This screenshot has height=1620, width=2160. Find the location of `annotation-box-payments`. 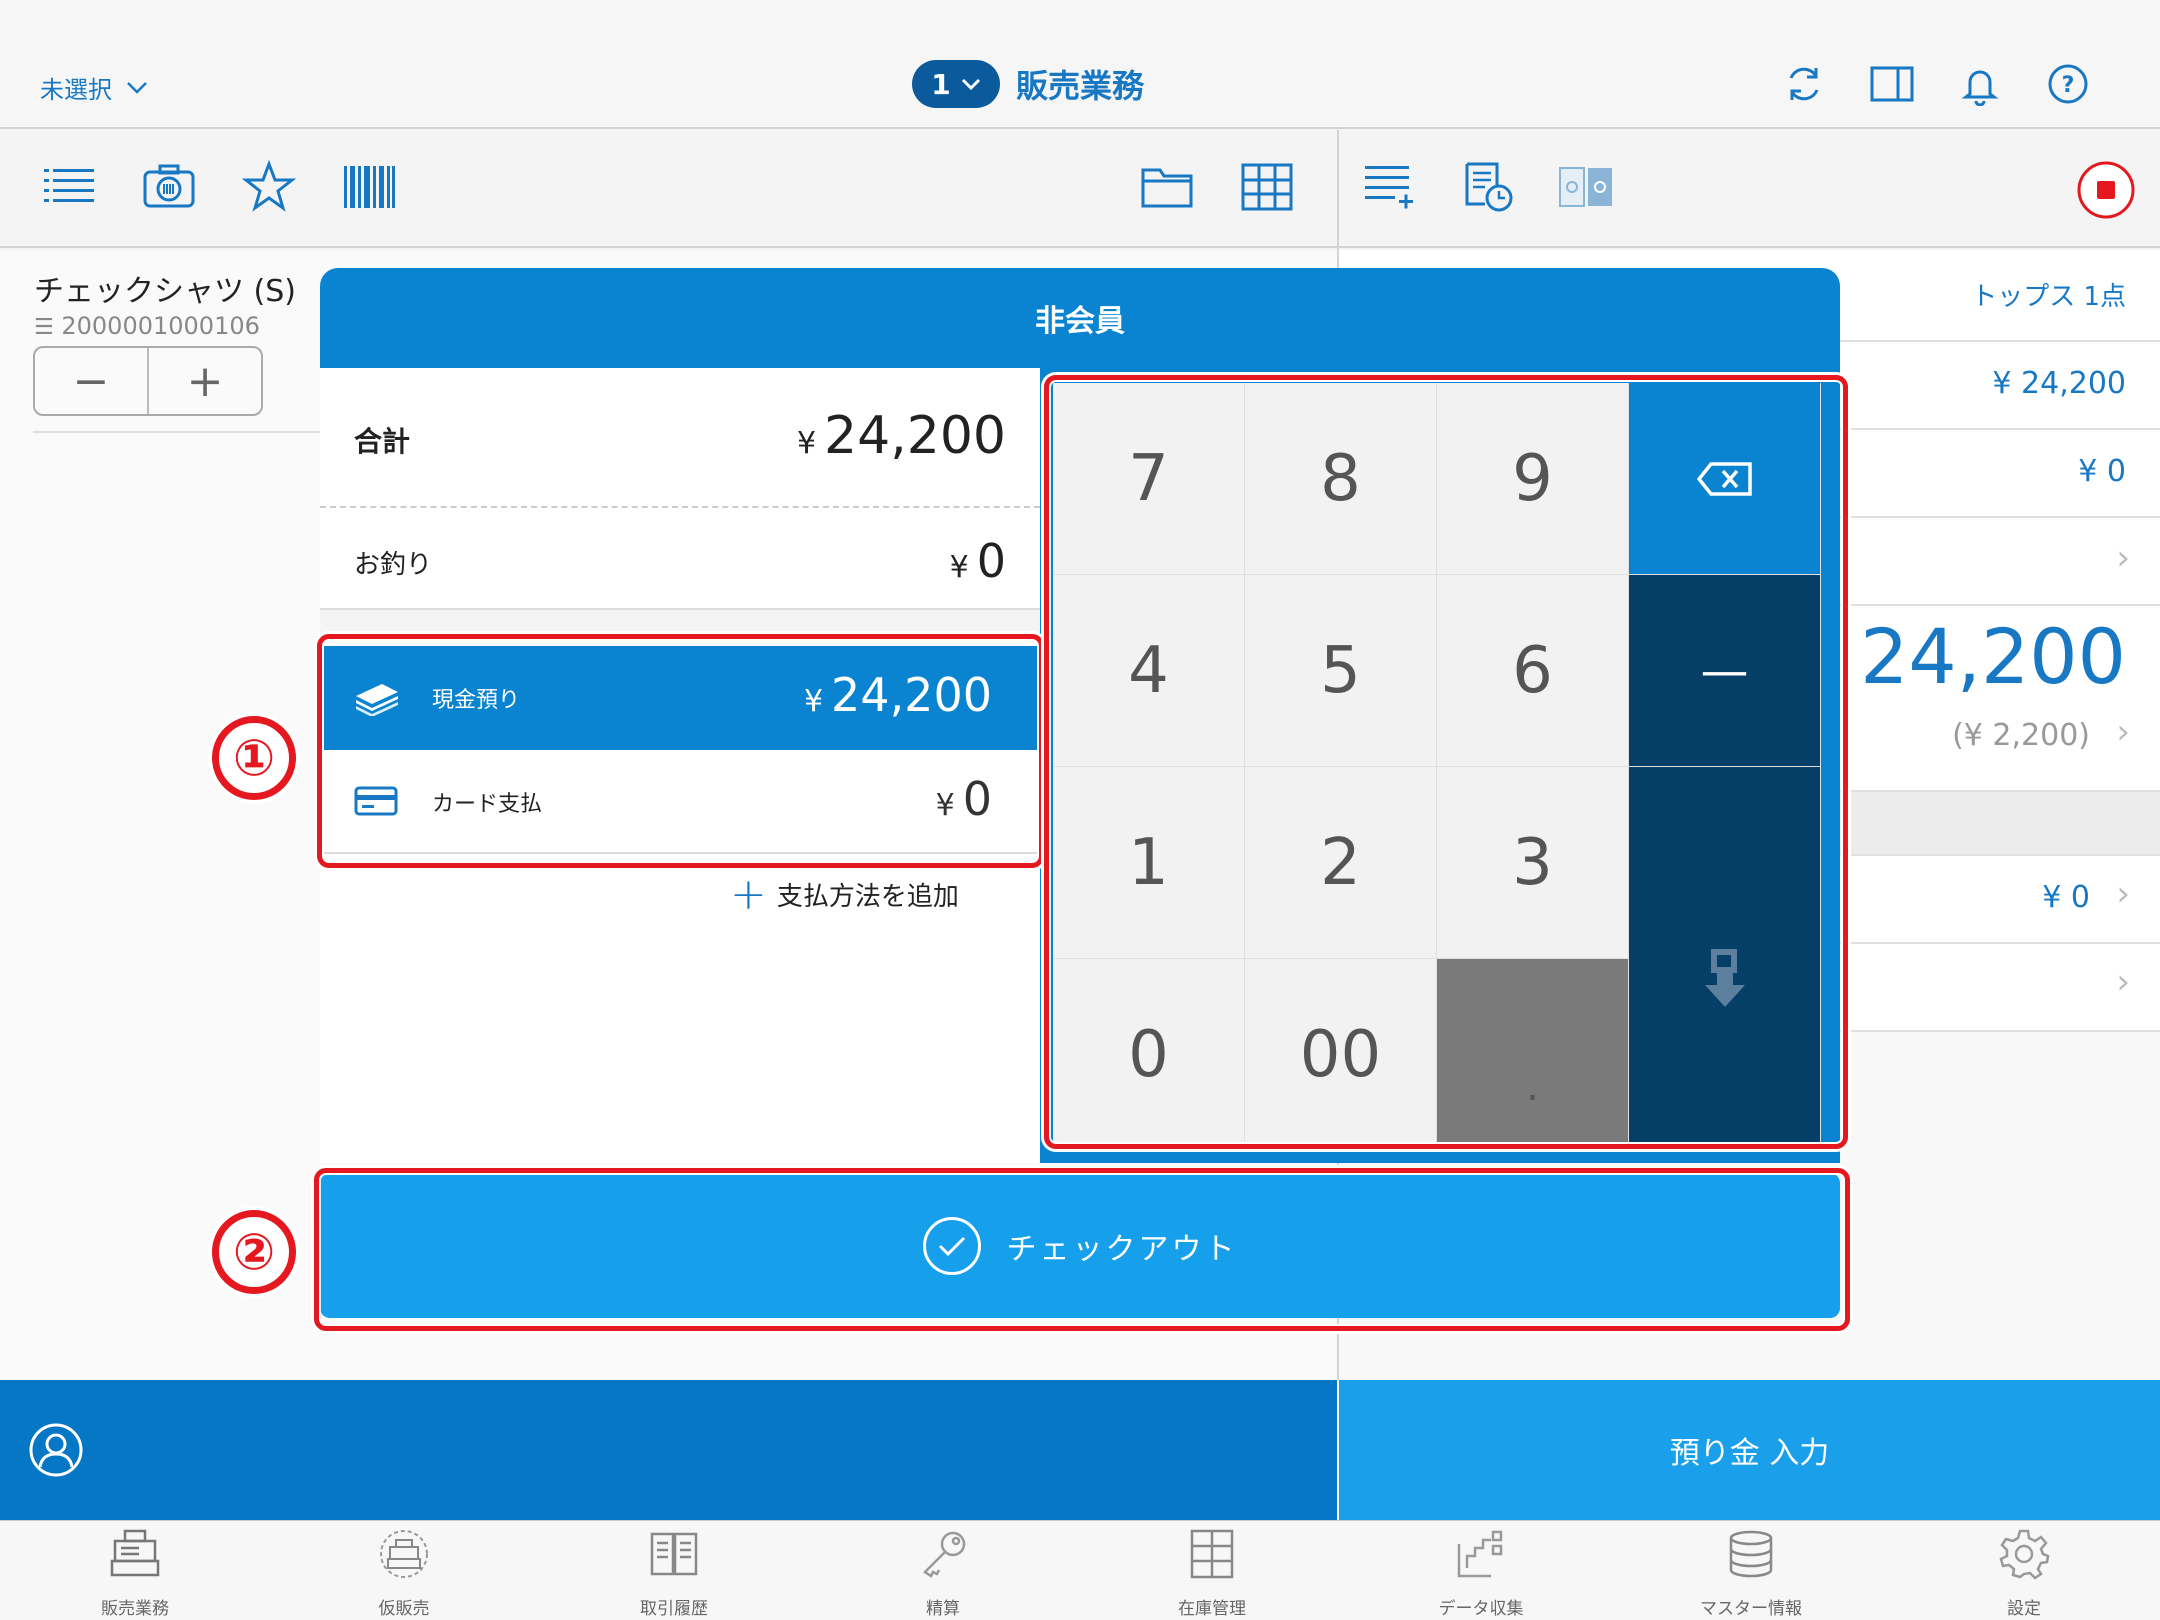

annotation-box-payments is located at coordinates (680, 751).